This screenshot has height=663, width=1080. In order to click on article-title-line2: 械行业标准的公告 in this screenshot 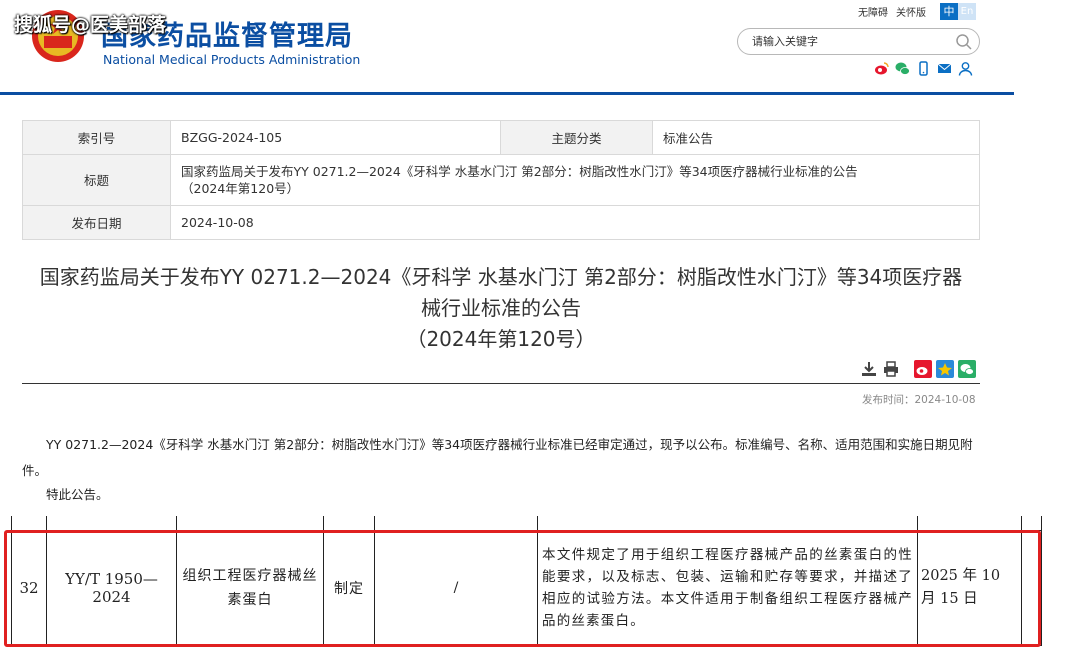, I will do `click(501, 308)`.